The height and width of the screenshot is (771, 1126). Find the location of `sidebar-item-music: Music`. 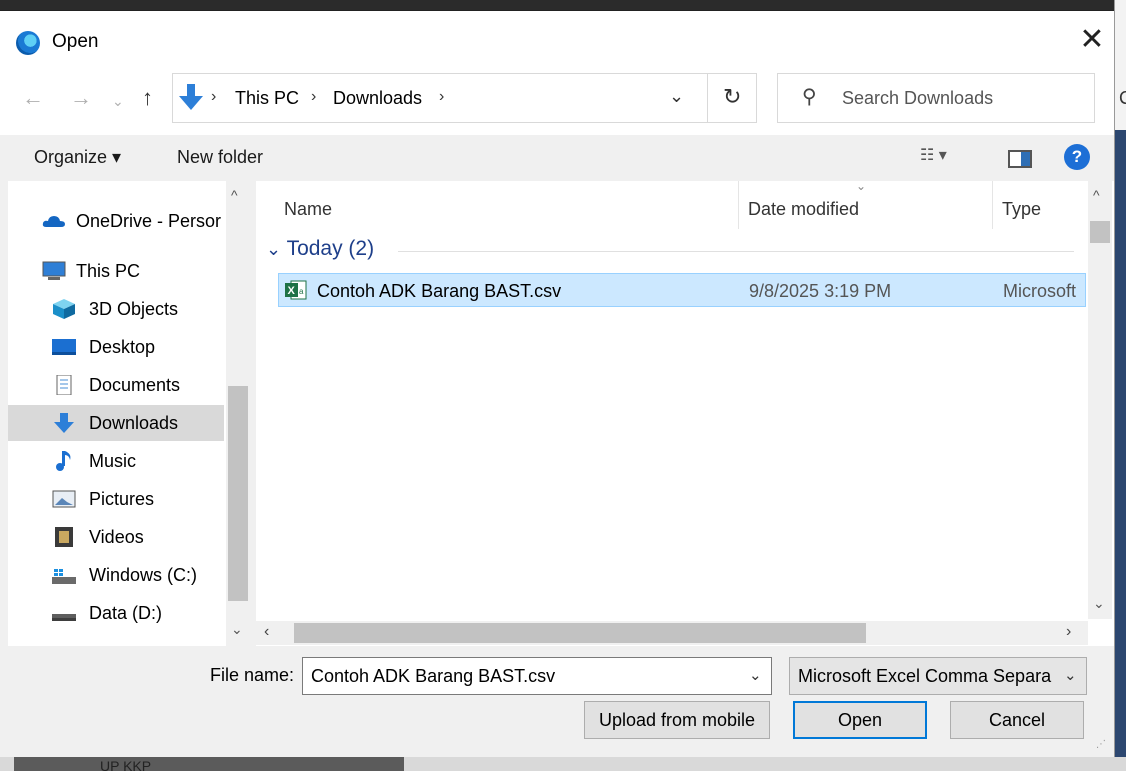

sidebar-item-music: Music is located at coordinates (116, 461).